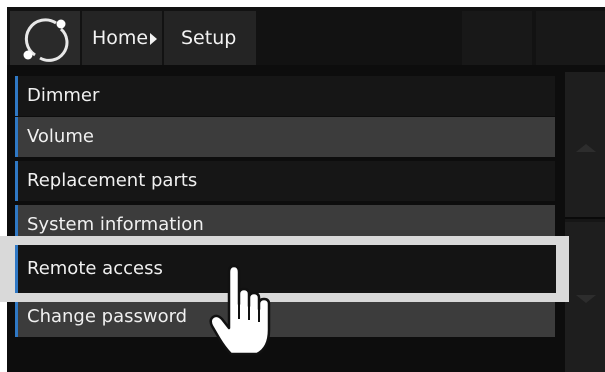  What do you see at coordinates (60, 136) in the screenshot?
I see `menu-item-label: Volume` at bounding box center [60, 136].